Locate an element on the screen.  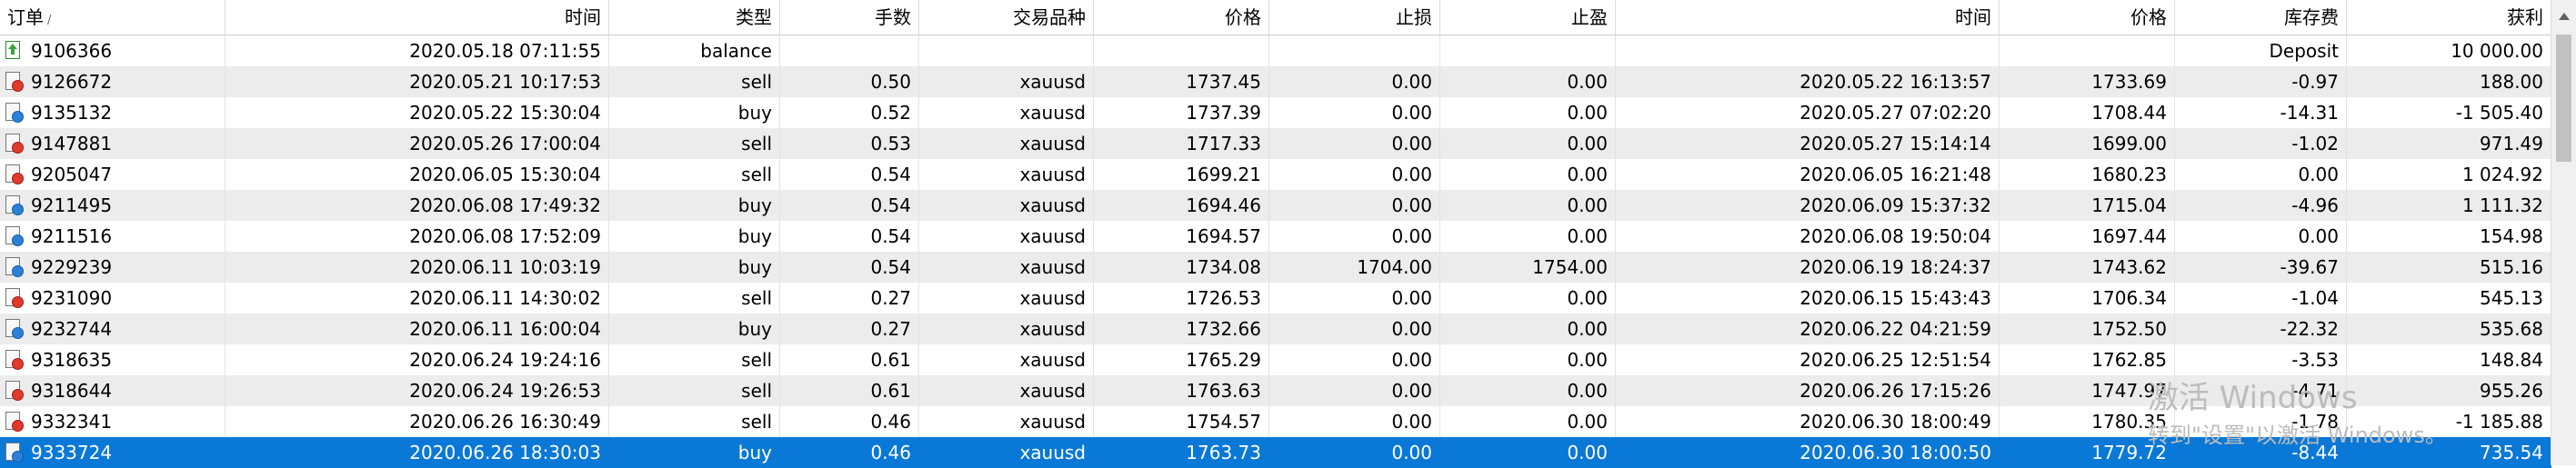
col-swap-cell: 0.00 is located at coordinates (2261, 237).